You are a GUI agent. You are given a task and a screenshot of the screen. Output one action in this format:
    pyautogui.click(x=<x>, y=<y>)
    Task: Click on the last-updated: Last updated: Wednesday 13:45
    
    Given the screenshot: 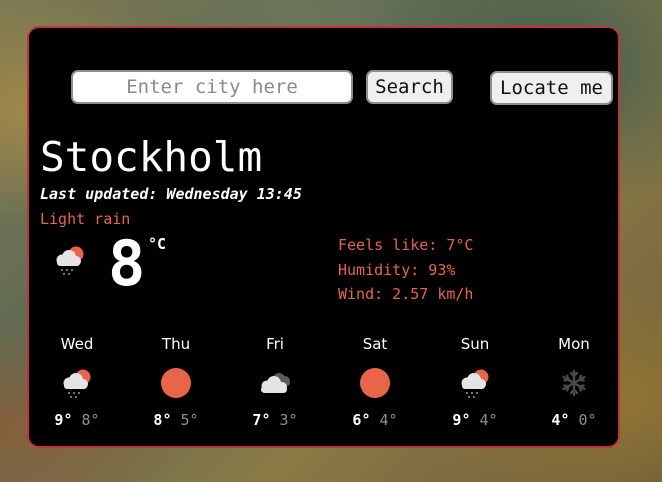 What is the action you would take?
    pyautogui.click(x=171, y=194)
    